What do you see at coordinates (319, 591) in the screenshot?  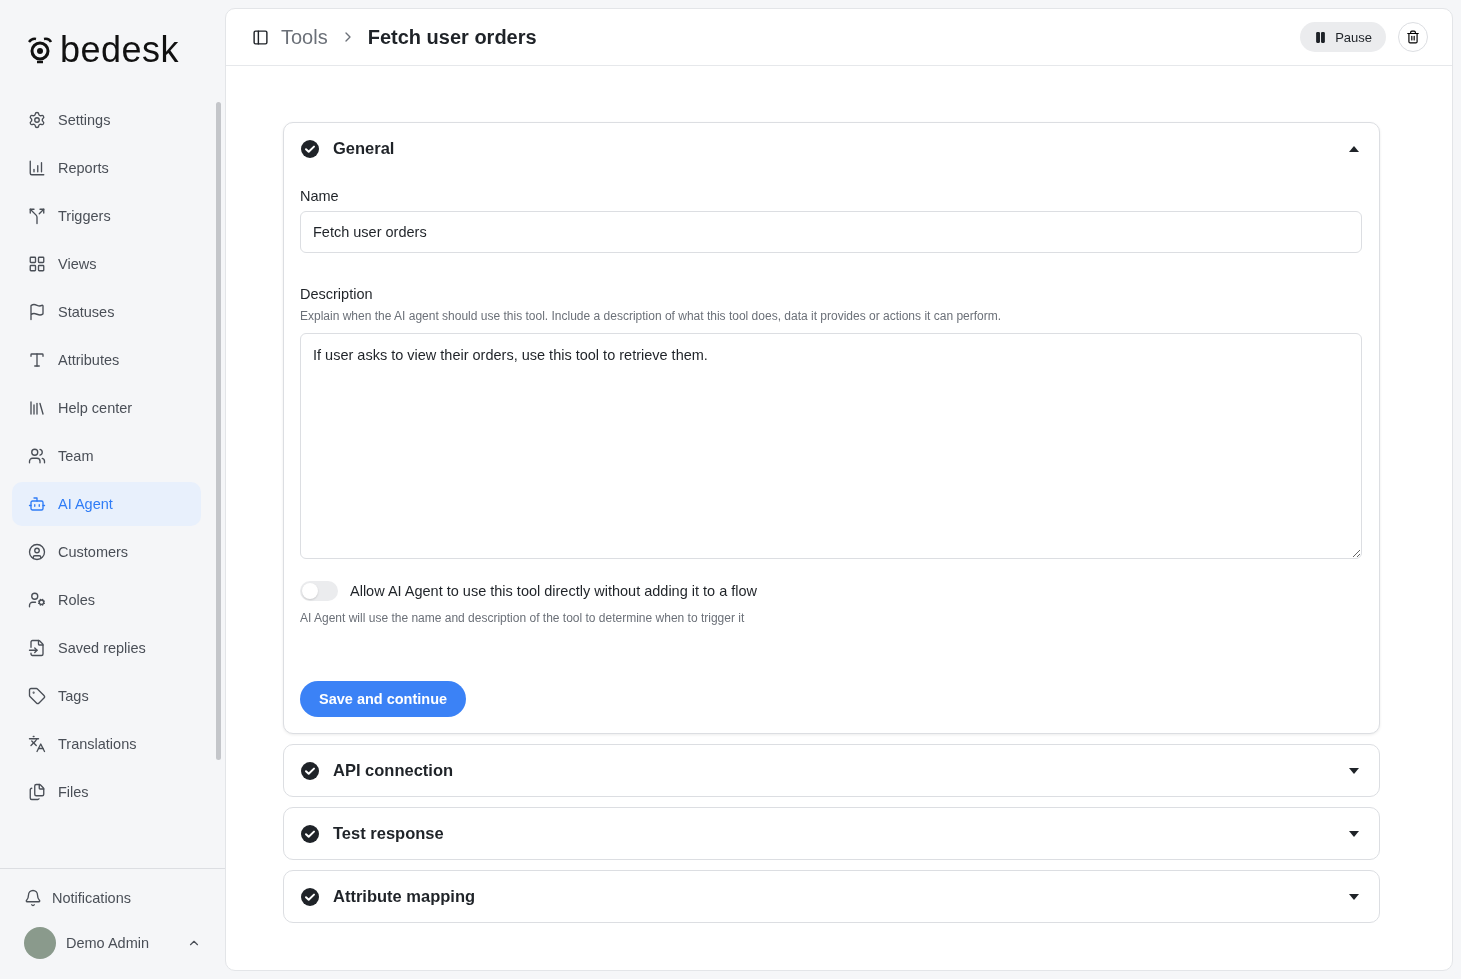 I see `toggle-switch` at bounding box center [319, 591].